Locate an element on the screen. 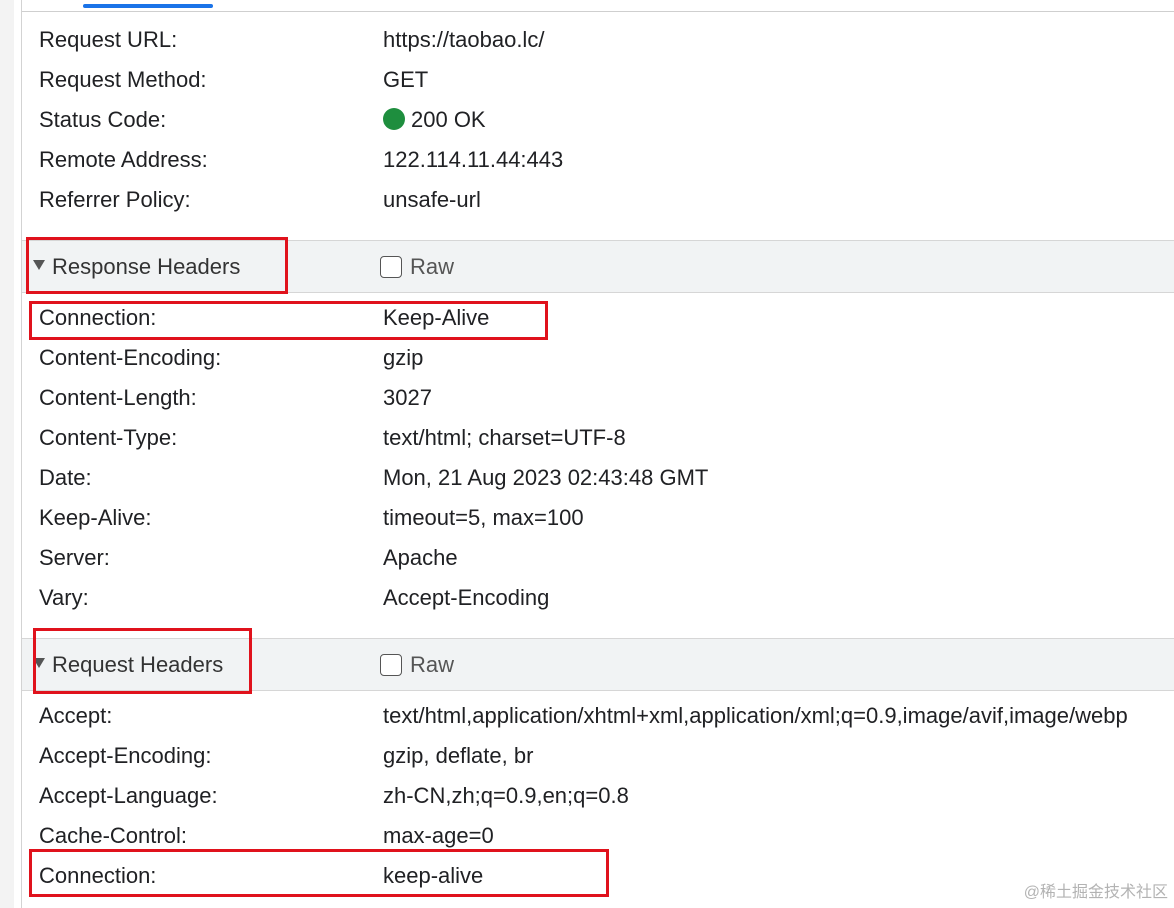 Image resolution: width=1174 pixels, height=908 pixels. header-key: Accept-Encoding: is located at coordinates (125, 755).